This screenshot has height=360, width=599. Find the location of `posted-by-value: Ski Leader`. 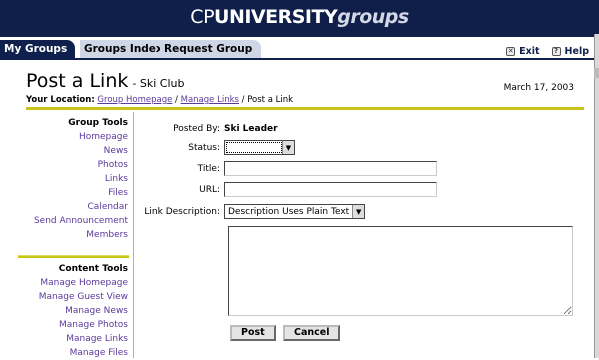

posted-by-value: Ski Leader is located at coordinates (251, 129).